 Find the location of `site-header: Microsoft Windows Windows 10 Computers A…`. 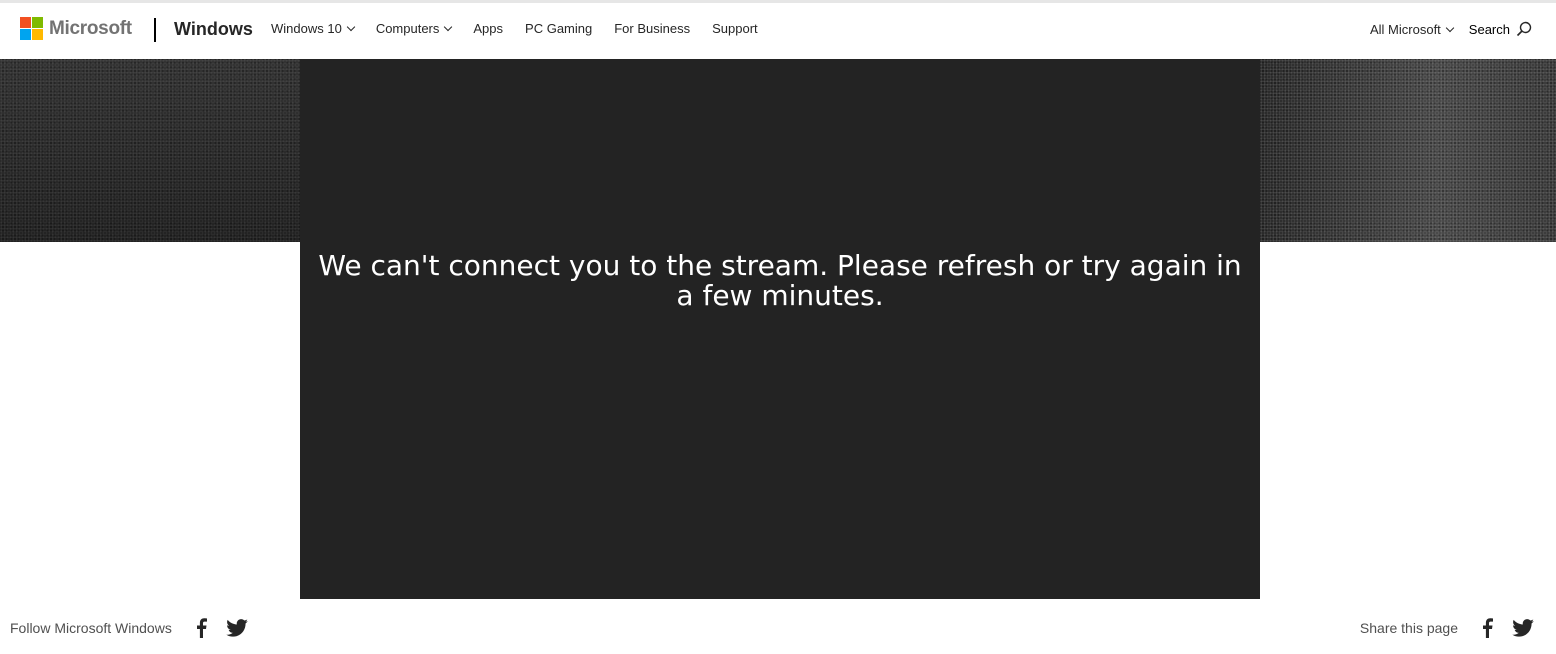

site-header: Microsoft Windows Windows 10 Computers A… is located at coordinates (778, 31).